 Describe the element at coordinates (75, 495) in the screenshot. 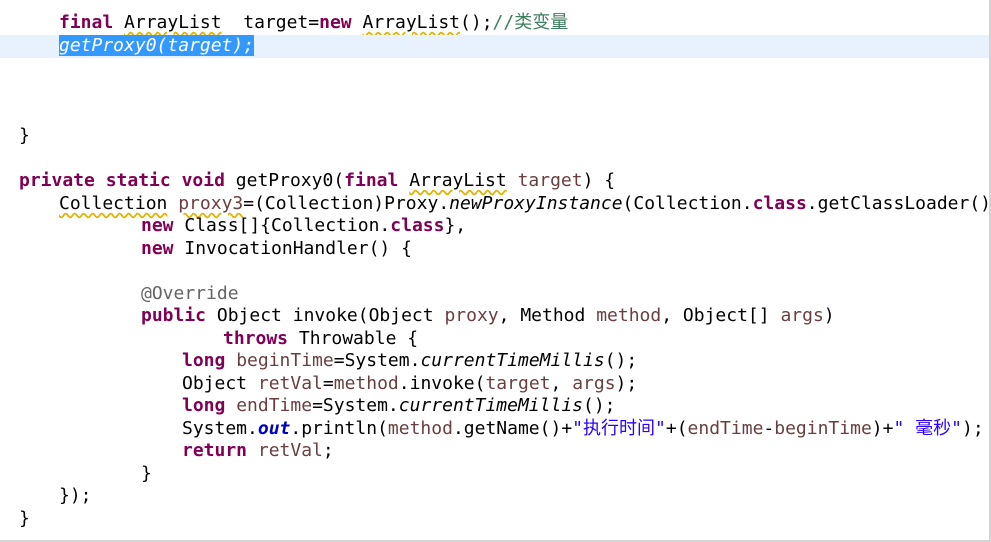

I see `closing-handler: });` at that location.